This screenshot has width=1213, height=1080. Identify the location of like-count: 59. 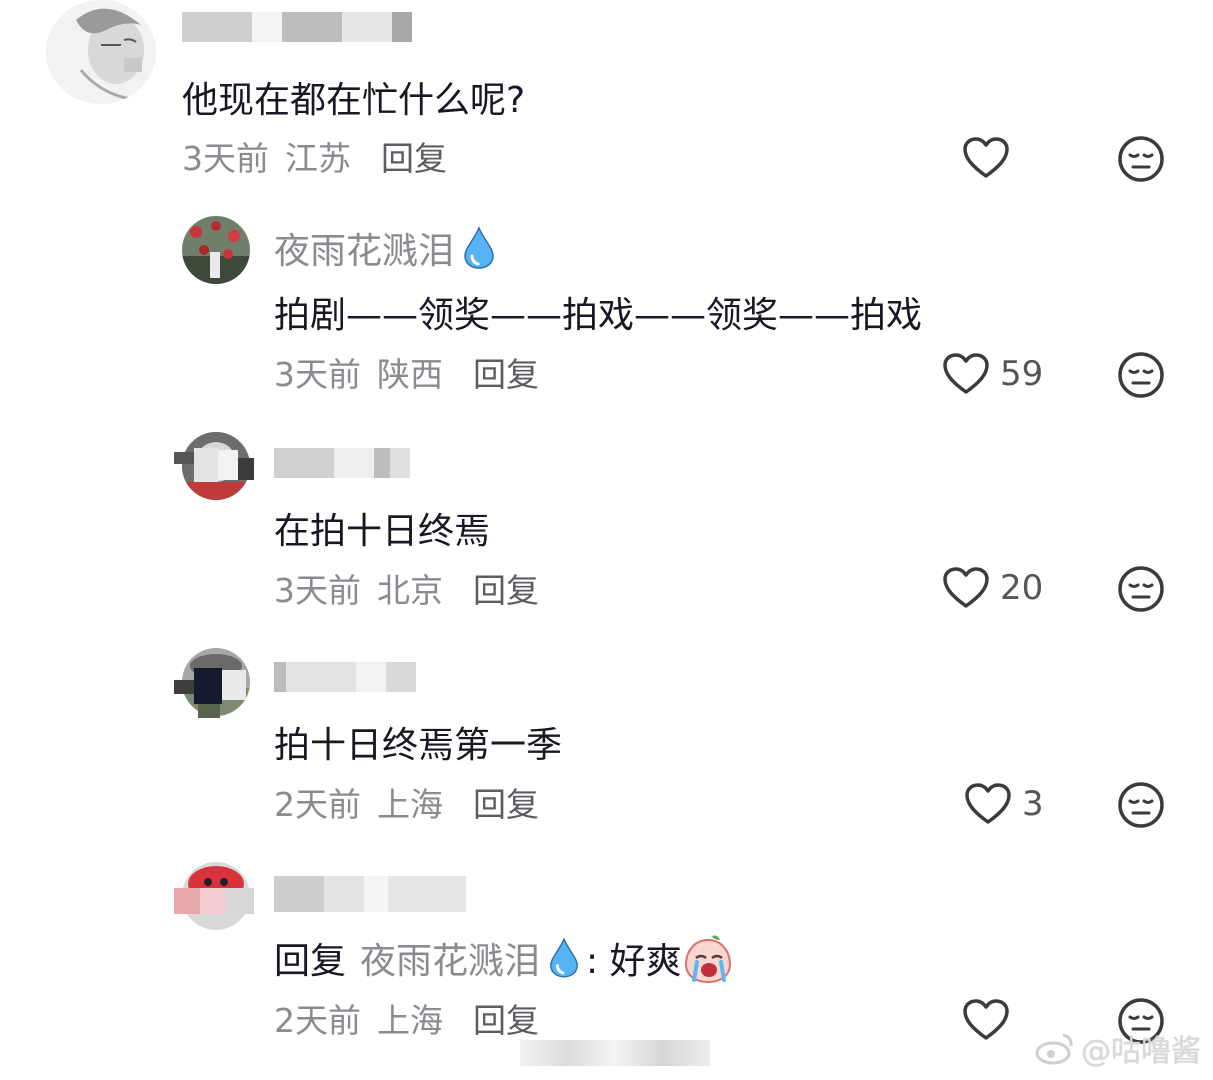
(1022, 374).